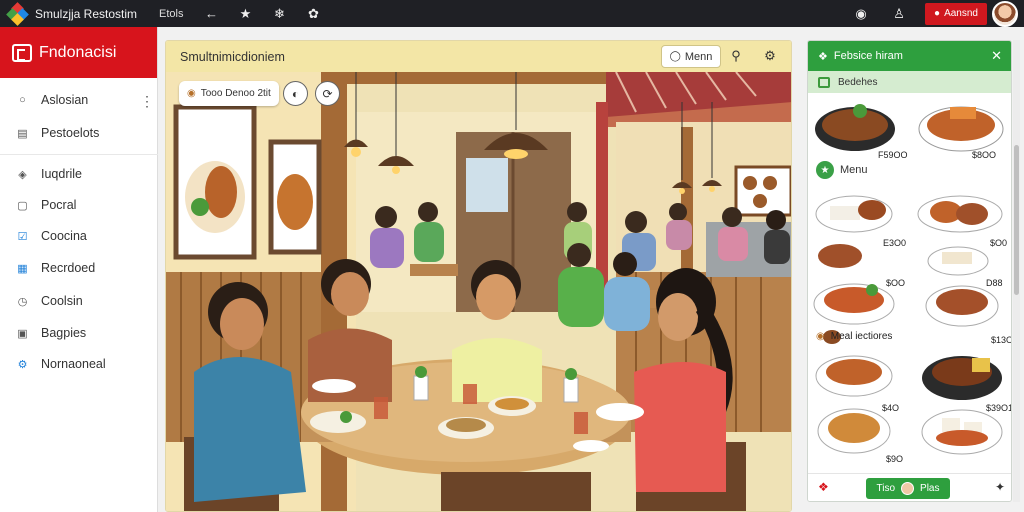  Describe the element at coordinates (86, 13) in the screenshot. I see `app-title: Smulzjja Restostim` at that location.